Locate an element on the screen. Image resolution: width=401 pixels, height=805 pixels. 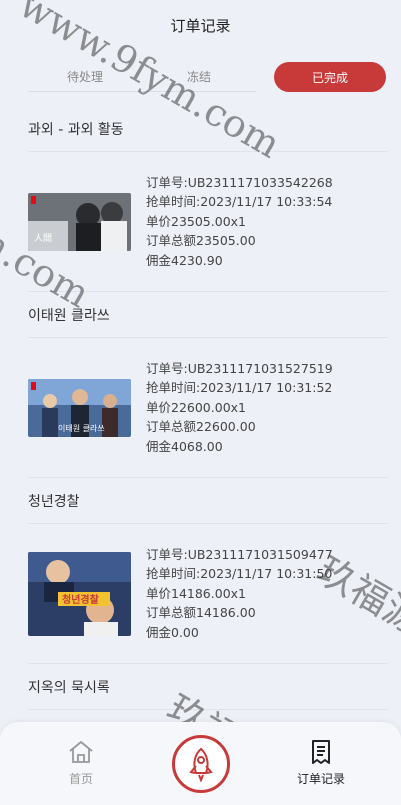
order-number: 订单号:UB2311171033542268 is located at coordinates (239, 182).